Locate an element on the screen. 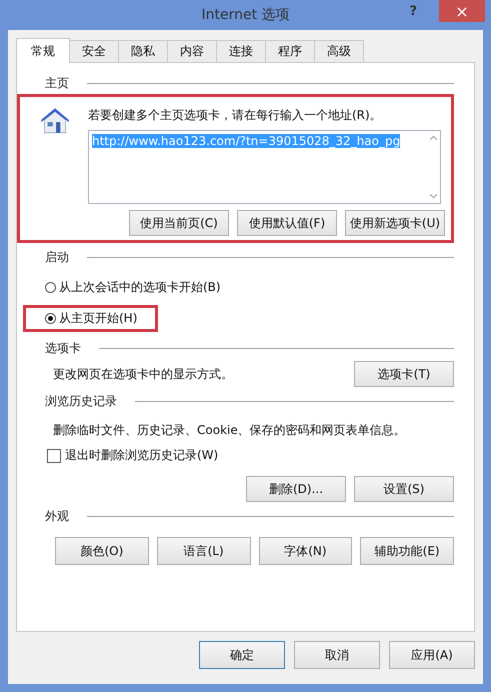  section-heading: 主页 is located at coordinates (57, 83).